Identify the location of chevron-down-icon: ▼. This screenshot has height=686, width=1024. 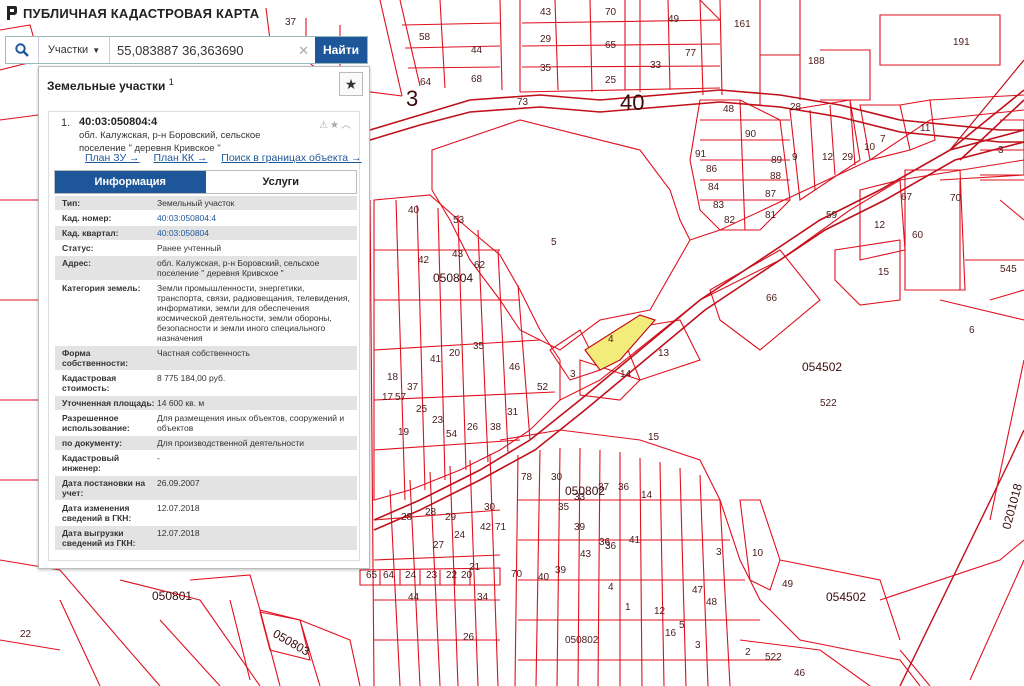
(96, 50).